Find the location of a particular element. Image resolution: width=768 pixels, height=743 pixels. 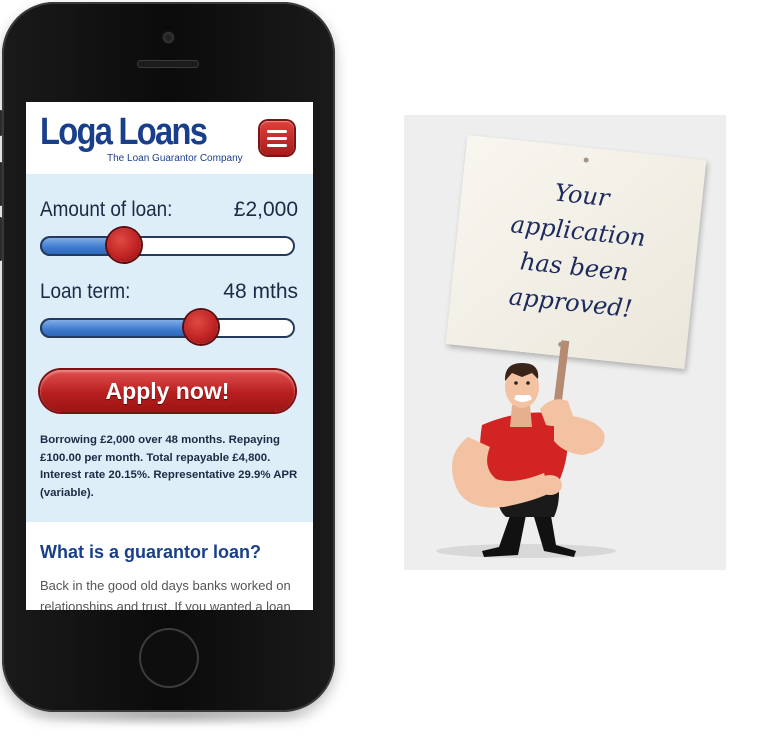

hamburger-menu-icon is located at coordinates (277, 138).